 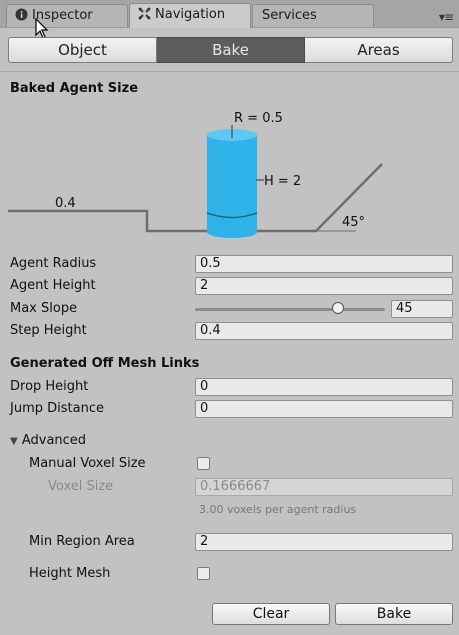 What do you see at coordinates (144, 13) in the screenshot?
I see `navigation-icon` at bounding box center [144, 13].